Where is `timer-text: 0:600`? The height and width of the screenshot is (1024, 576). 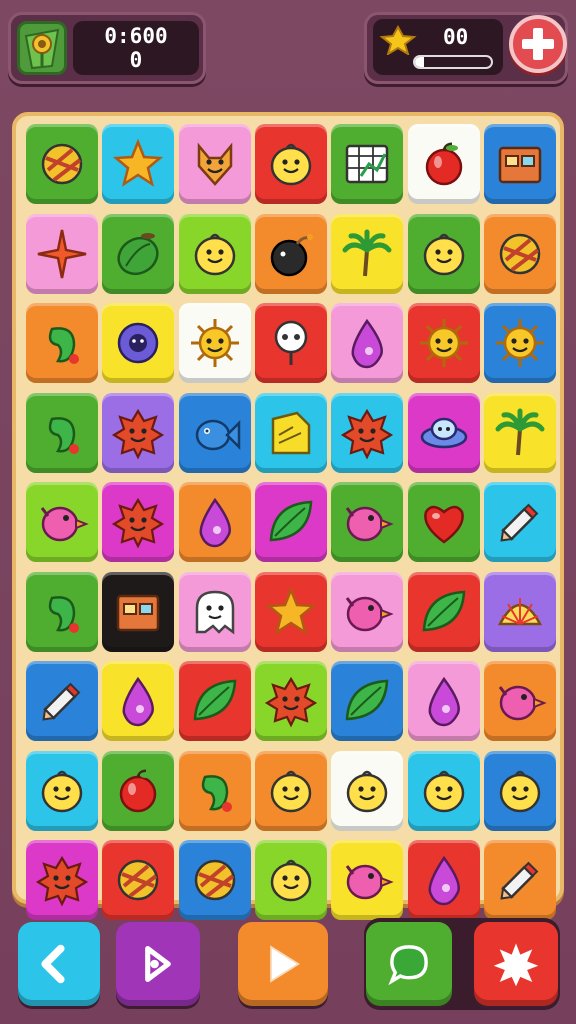
timer-text: 0:600 is located at coordinates (136, 36).